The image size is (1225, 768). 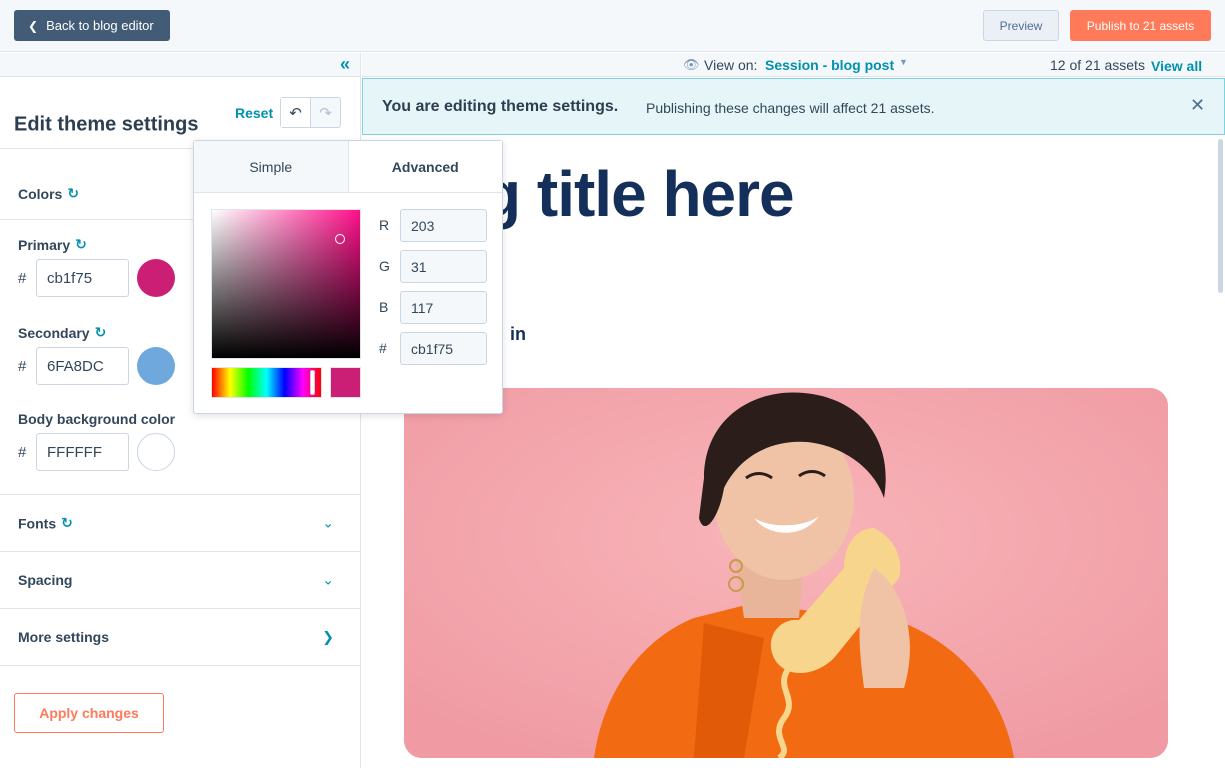 What do you see at coordinates (443, 348) in the screenshot?
I see `hex-input: cb1f75` at bounding box center [443, 348].